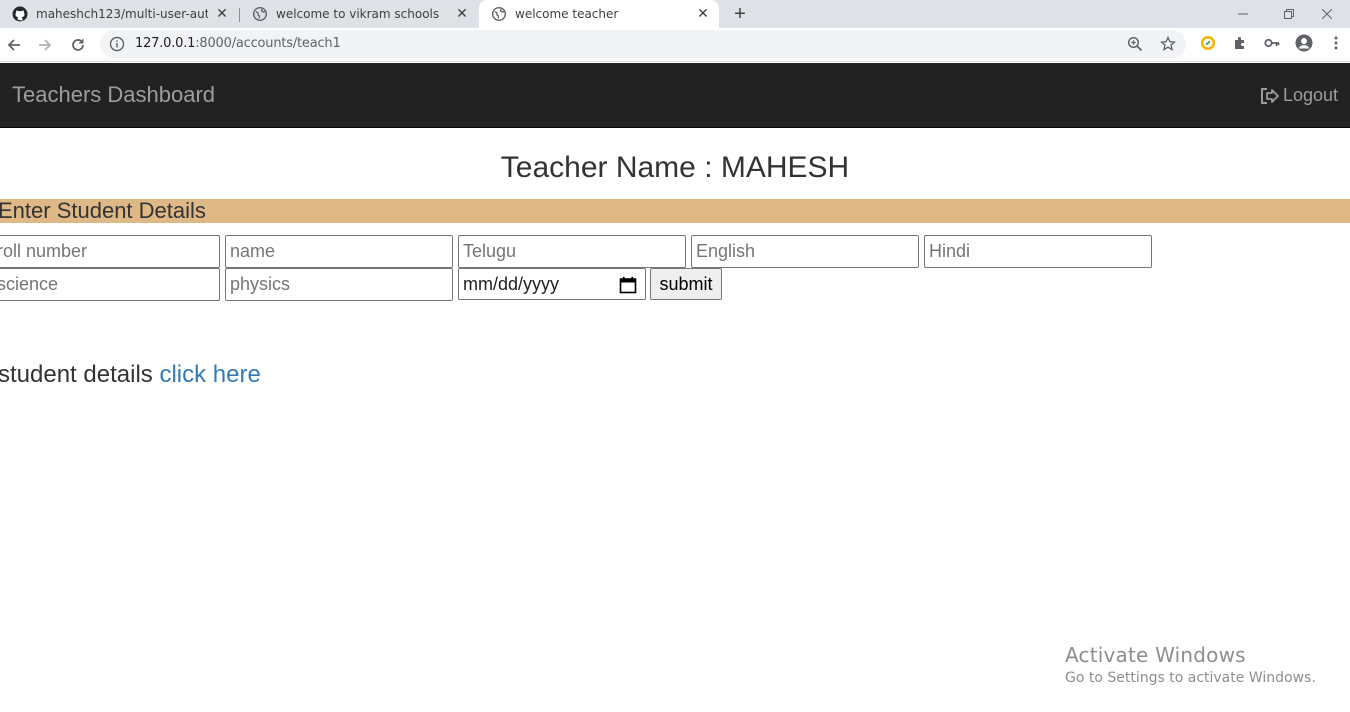 Image resolution: width=1350 pixels, height=712 pixels. Describe the element at coordinates (1038, 251) in the screenshot. I see `hindi-input` at that location.